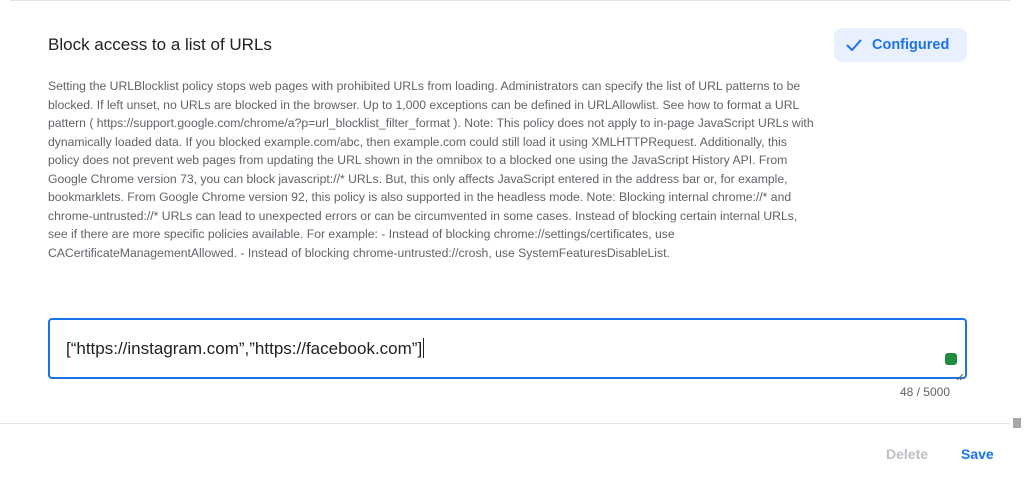 The image size is (1024, 483). I want to click on save-button: Save, so click(977, 454).